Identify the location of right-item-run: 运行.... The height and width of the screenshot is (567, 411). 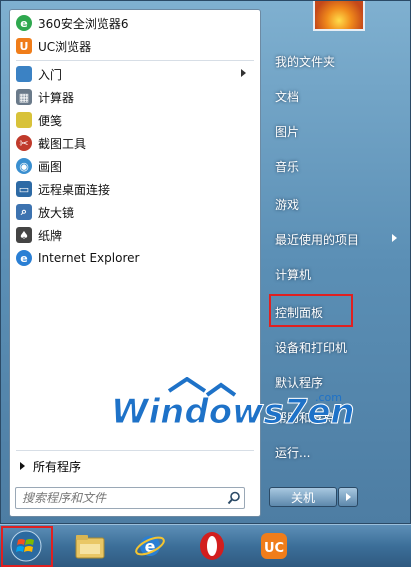
(339, 452).